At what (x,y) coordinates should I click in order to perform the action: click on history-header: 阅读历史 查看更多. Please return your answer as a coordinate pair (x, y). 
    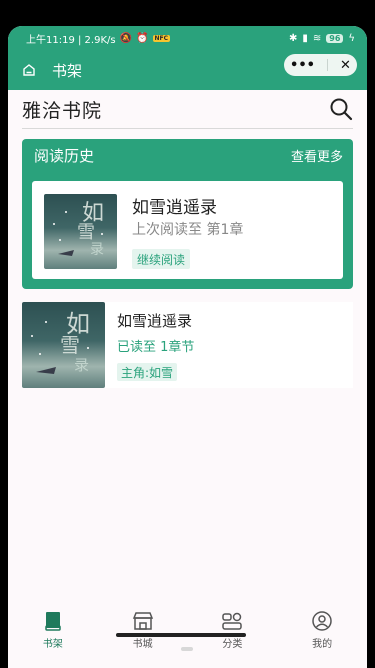
    Looking at the image, I should click on (187, 155).